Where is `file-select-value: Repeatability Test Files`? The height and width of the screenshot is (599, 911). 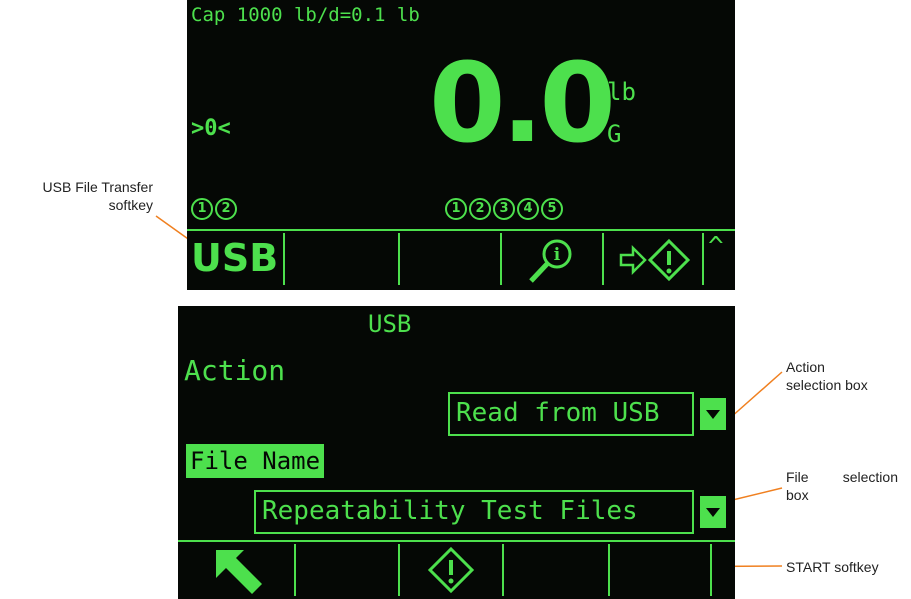
file-select-value: Repeatability Test Files is located at coordinates (450, 511).